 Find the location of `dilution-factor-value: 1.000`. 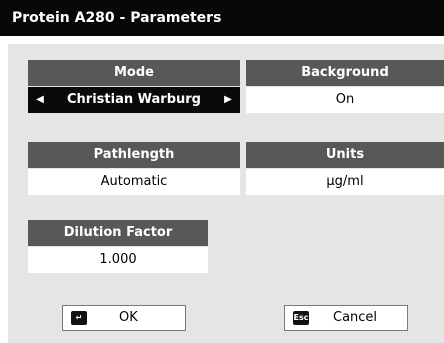

dilution-factor-value: 1.000 is located at coordinates (118, 260).